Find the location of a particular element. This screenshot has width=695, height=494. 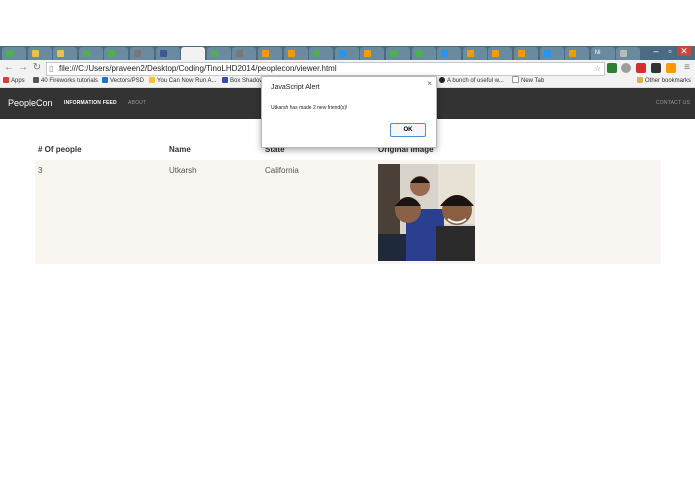

star-icon: ☆ is located at coordinates (597, 69).